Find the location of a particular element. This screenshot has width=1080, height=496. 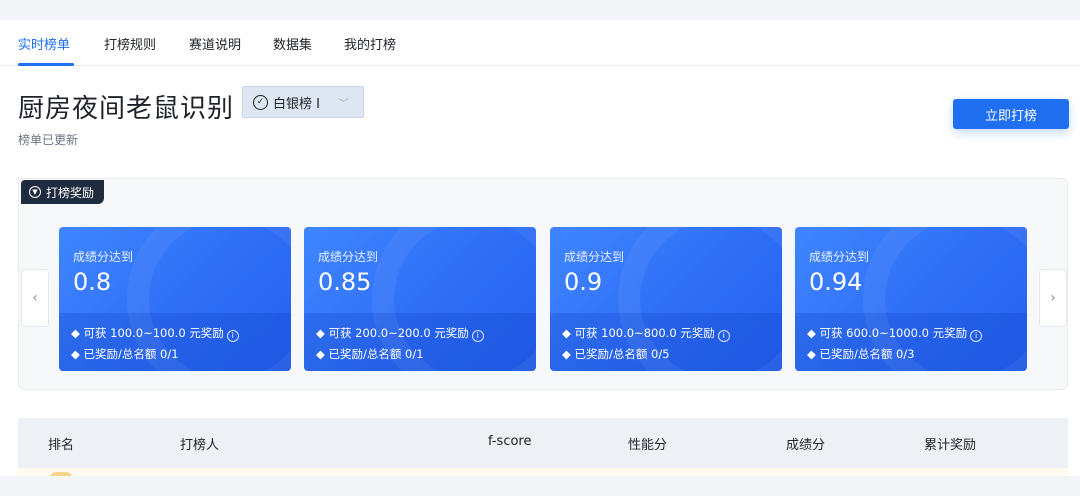

tier-select: ✓ 白银榜 I ﹀ is located at coordinates (303, 102).